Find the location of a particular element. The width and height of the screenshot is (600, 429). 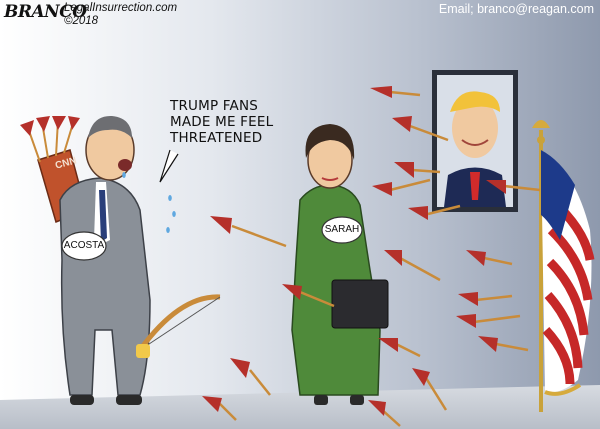

speech-line-3: THREATENED is located at coordinates (216, 138).